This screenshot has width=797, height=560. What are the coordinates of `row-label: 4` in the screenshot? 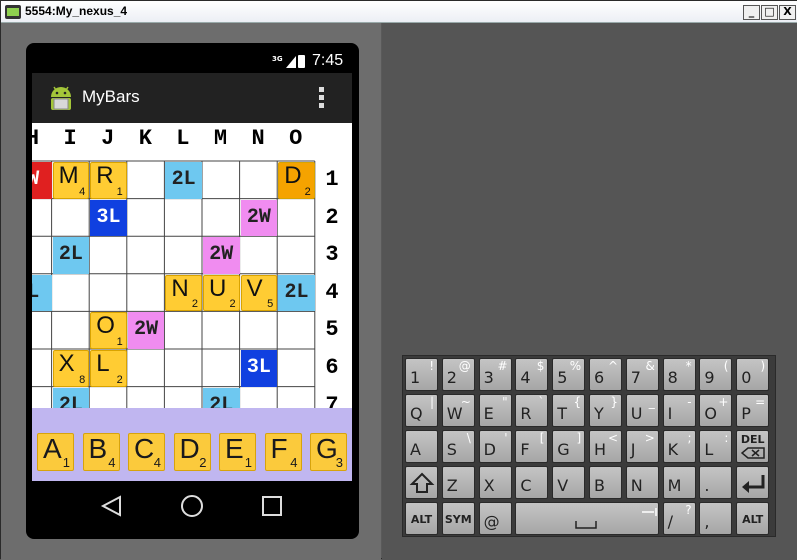 It's located at (332, 292).